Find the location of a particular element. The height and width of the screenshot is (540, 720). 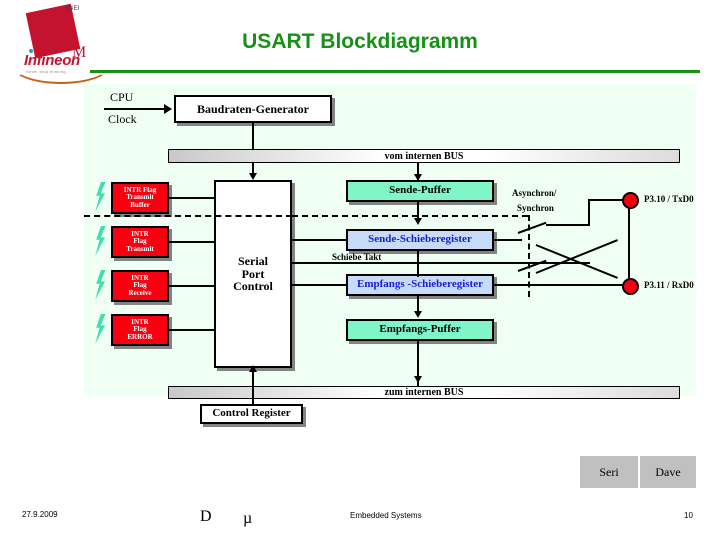

tab-dave-label: Dave is located at coordinates (668, 471).